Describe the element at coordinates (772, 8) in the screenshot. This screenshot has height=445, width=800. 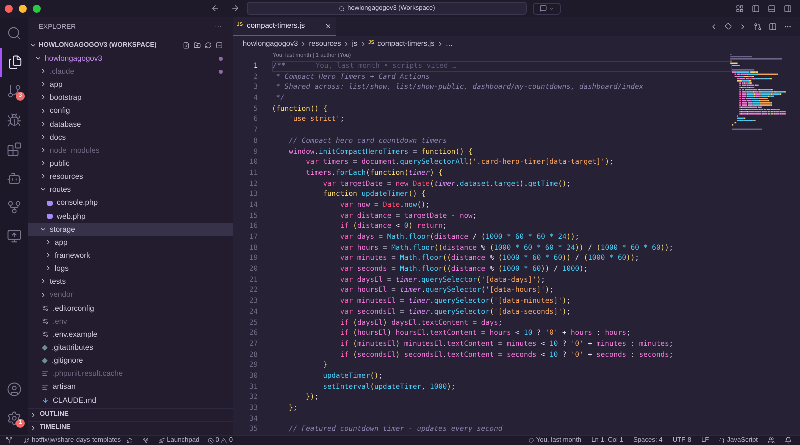
I see `toggle-panel-icon` at that location.